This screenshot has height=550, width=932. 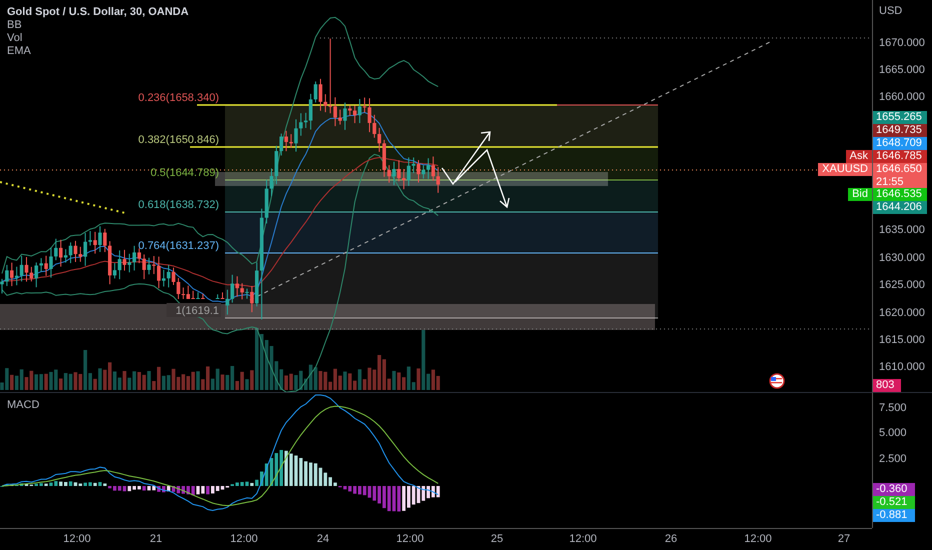 What do you see at coordinates (902, 258) in the screenshot?
I see `price-tick: 1630.000` at bounding box center [902, 258].